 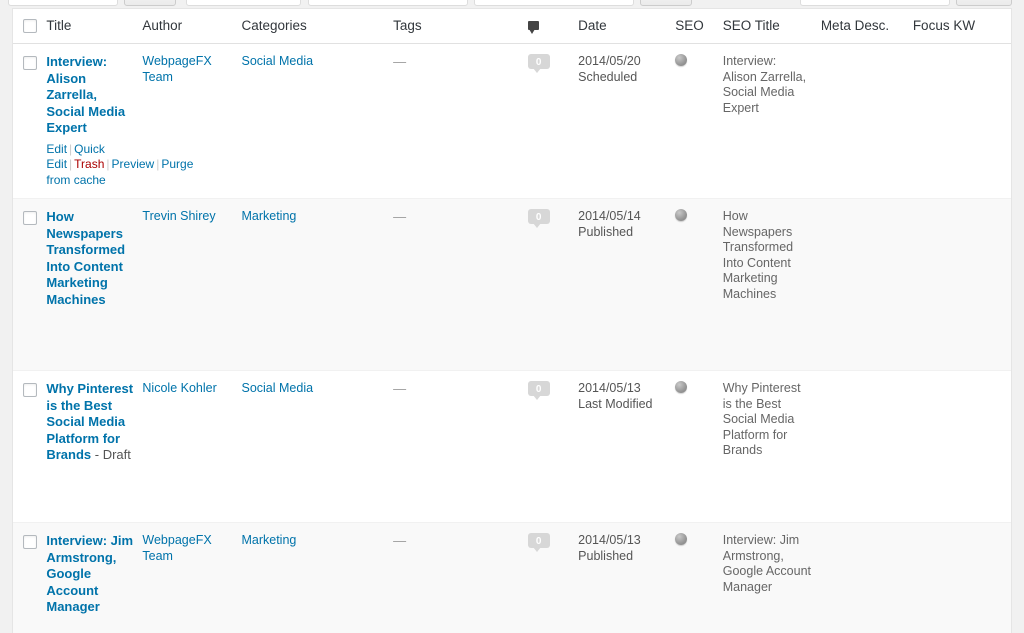 I want to click on column-header-seo: SEO, so click(x=699, y=26).